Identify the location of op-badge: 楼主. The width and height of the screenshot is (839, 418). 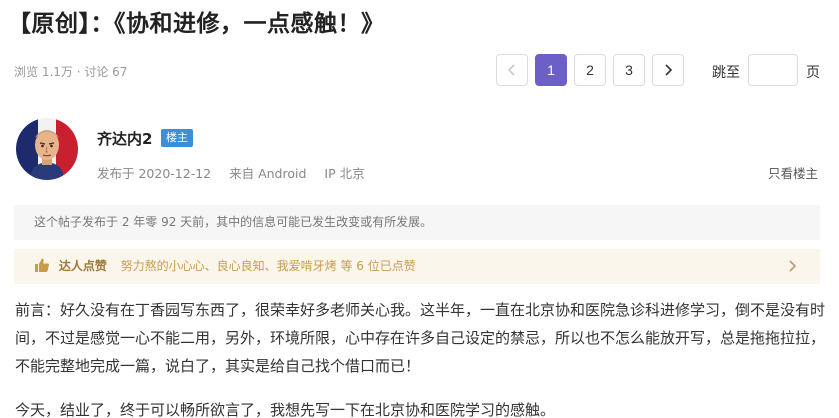
(177, 138).